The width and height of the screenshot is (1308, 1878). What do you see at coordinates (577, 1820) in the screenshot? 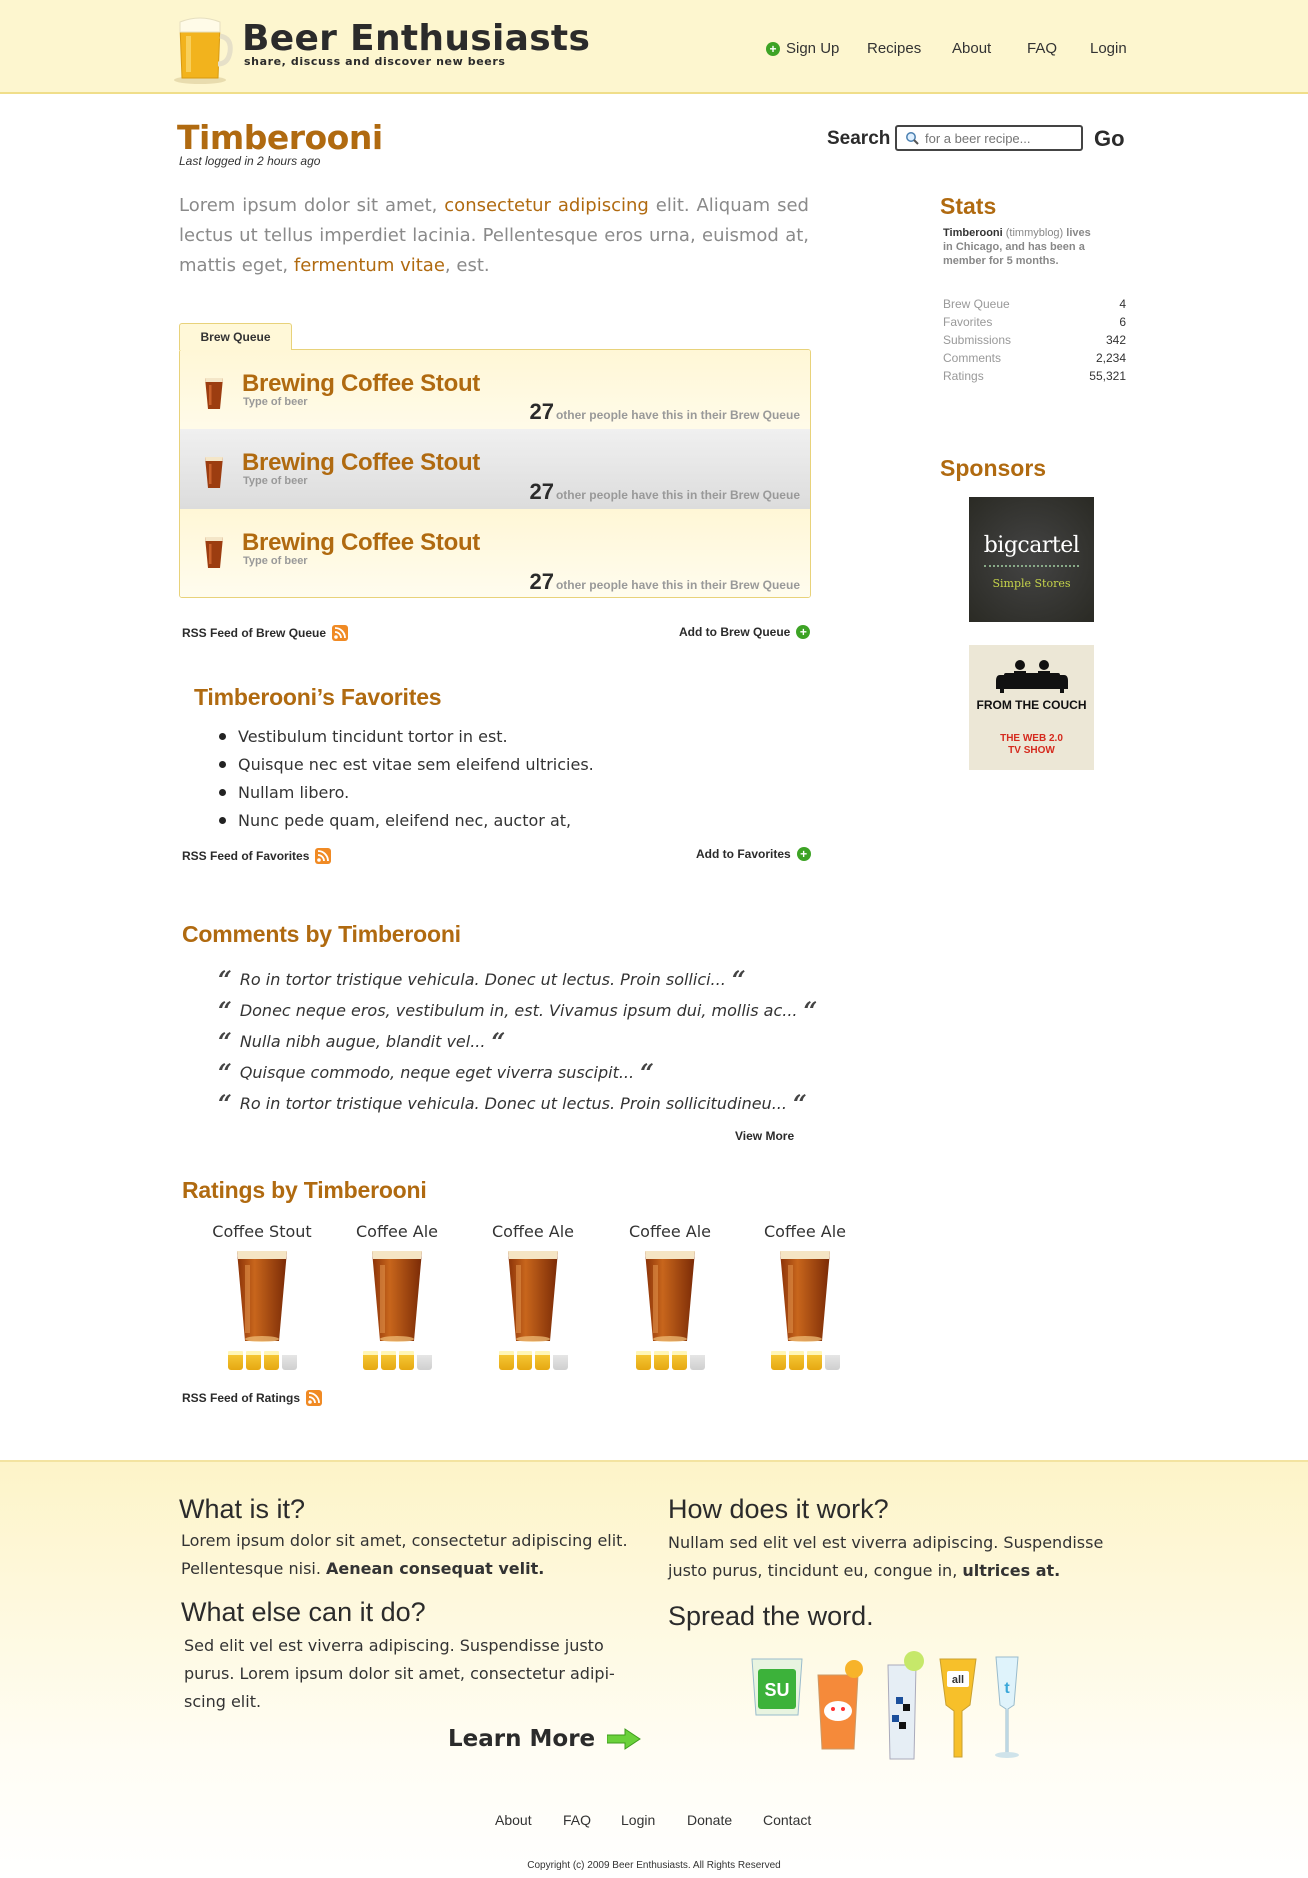
I see `footer-nav-faq: FAQ` at bounding box center [577, 1820].